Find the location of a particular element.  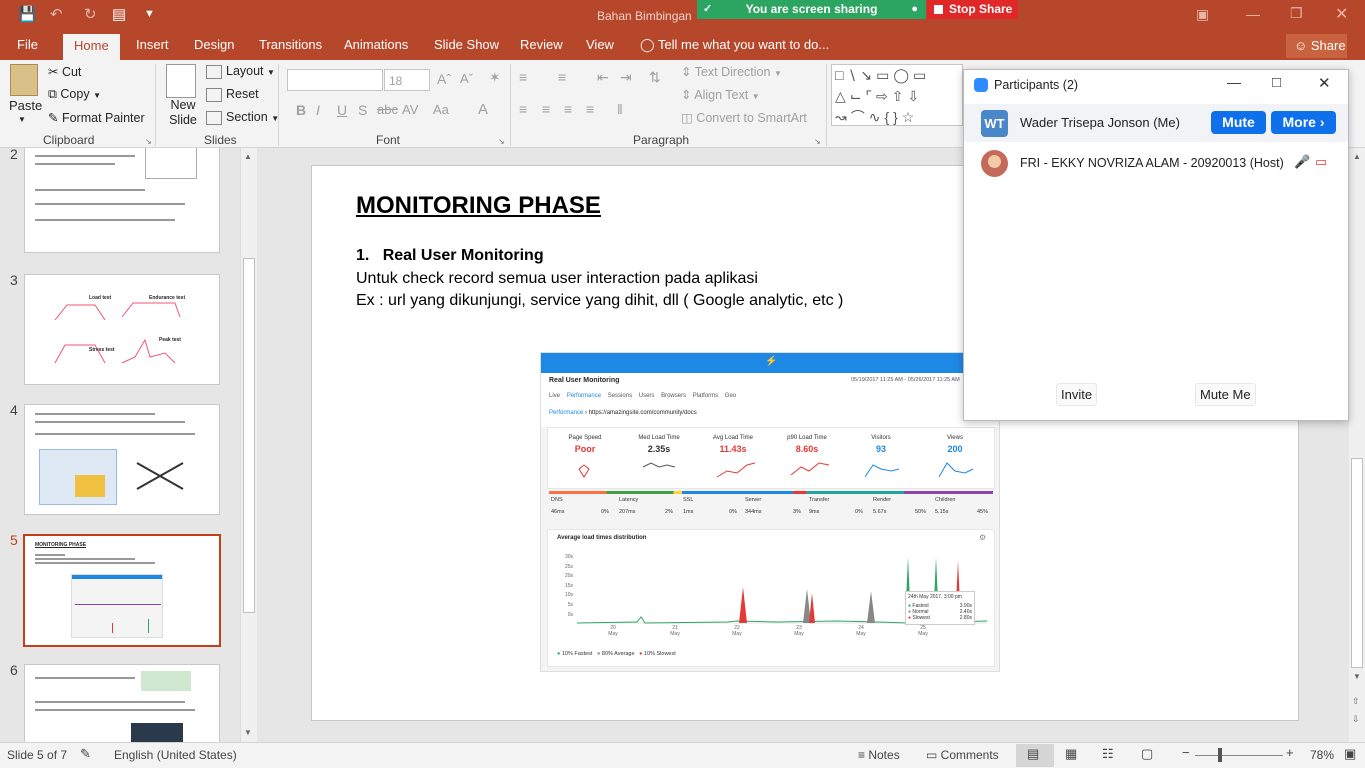

strikethrough-icon: abc is located at coordinates (387, 109).